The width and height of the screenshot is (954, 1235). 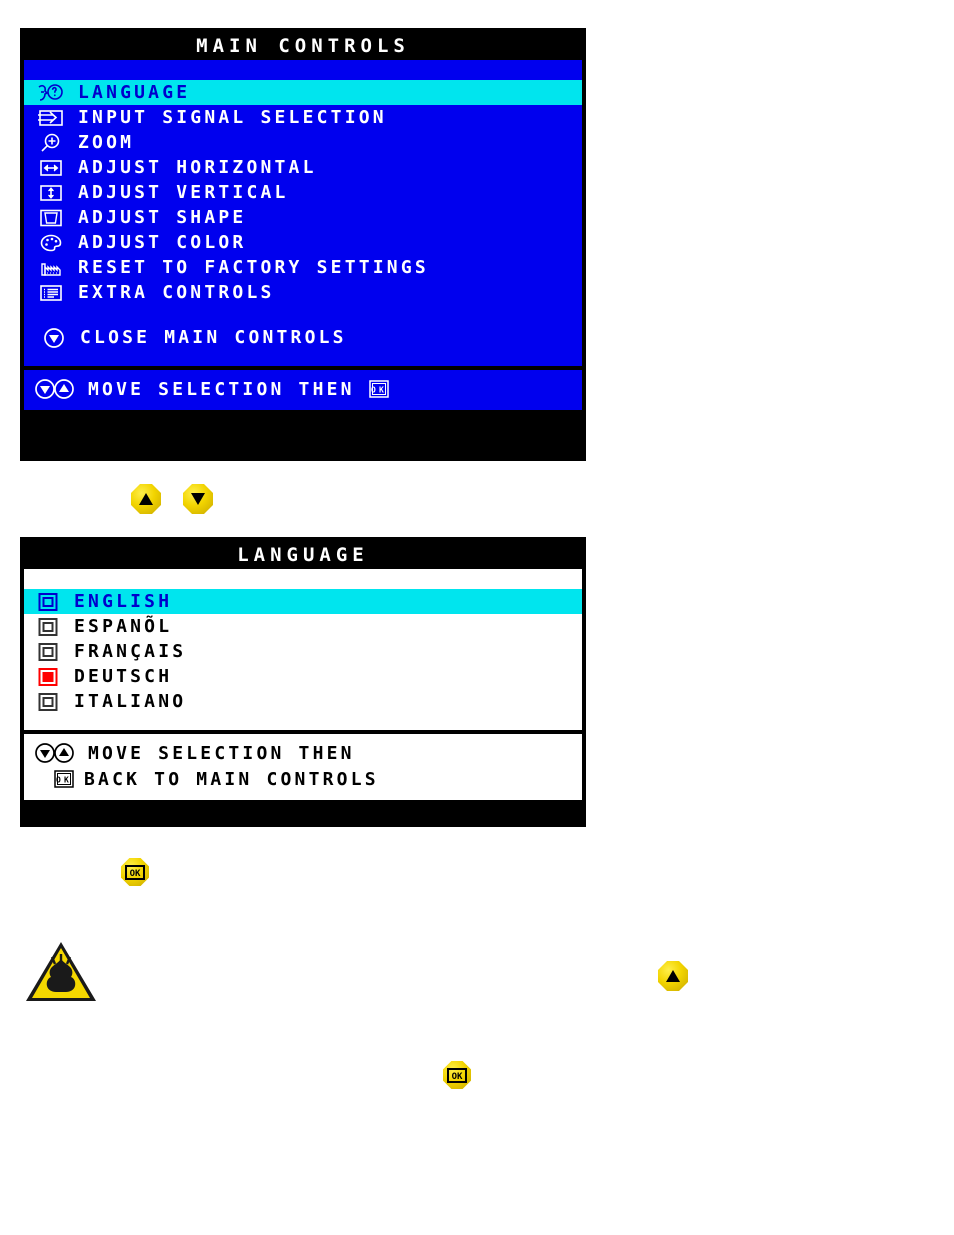 What do you see at coordinates (232, 117) in the screenshot?
I see `menu-item-label: INPUT SIGNAL SELECTION` at bounding box center [232, 117].